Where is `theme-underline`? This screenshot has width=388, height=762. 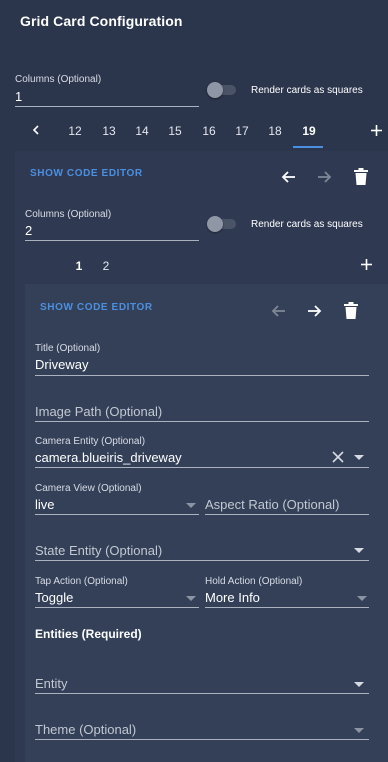
theme-underline is located at coordinates (202, 739).